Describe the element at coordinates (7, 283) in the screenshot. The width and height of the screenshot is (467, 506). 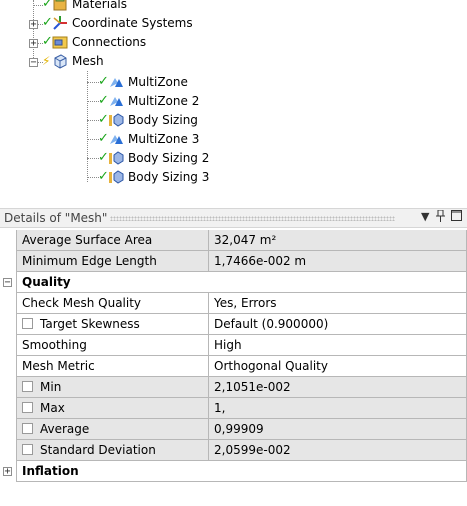
I see `collapse-toggle-quality: −` at that location.